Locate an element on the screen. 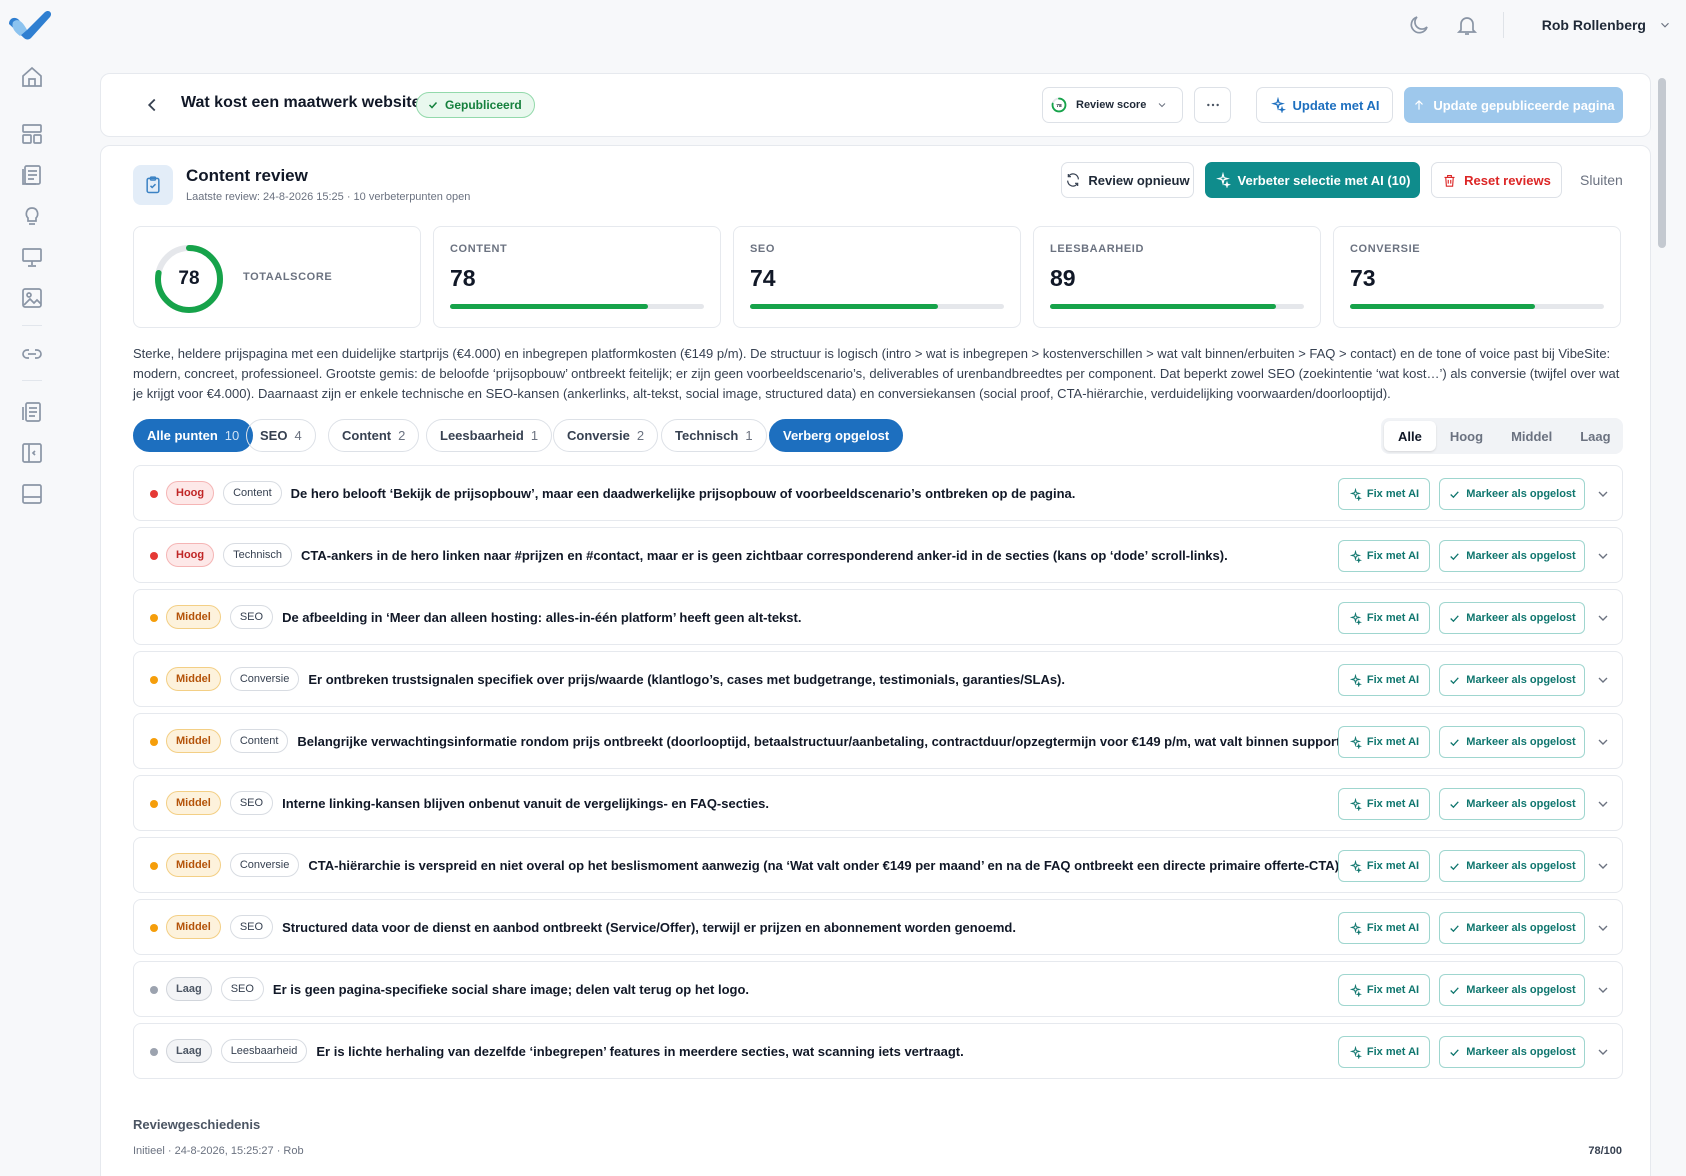 This screenshot has width=1686, height=1176. filter-content: Content 2 is located at coordinates (374, 435).